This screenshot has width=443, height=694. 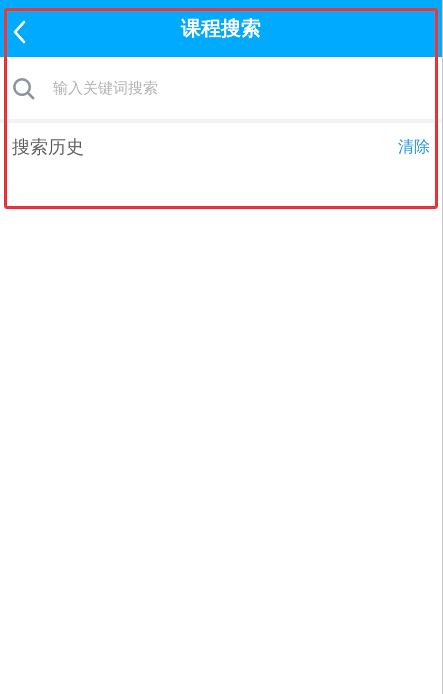 I want to click on history-heading: 搜索历史, so click(x=48, y=147).